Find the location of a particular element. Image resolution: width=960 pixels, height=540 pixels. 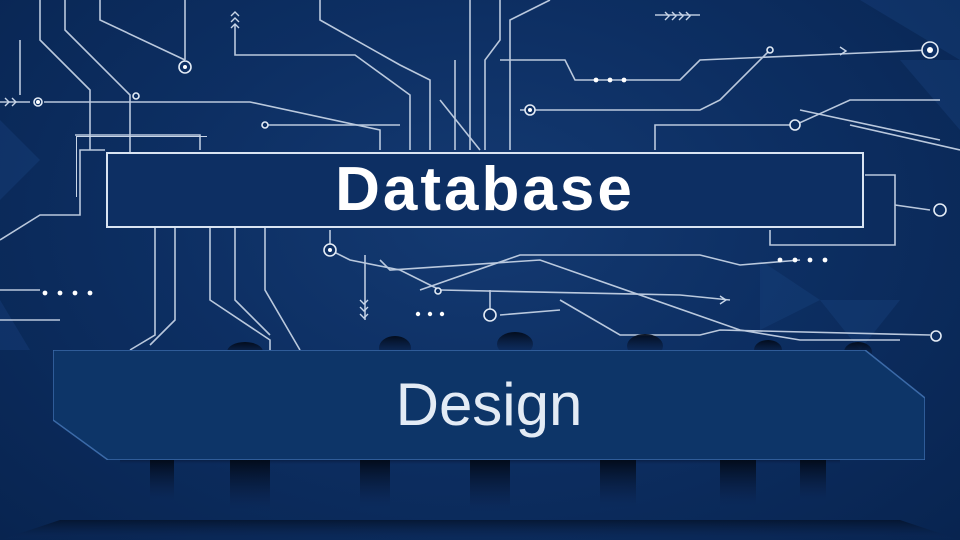

title-box: Database is located at coordinates (470, 182).